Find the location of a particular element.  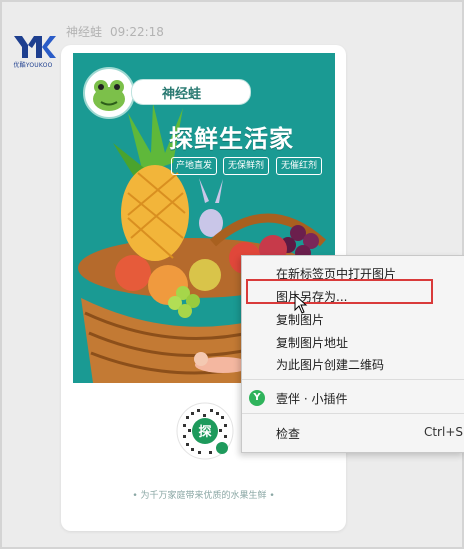

yiban-extension-icon: Y is located at coordinates (257, 398).